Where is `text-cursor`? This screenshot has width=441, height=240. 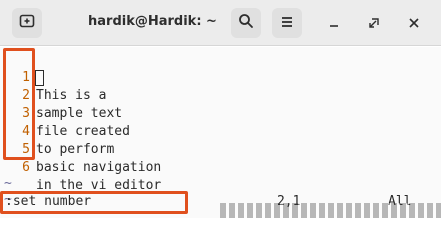
text-cursor is located at coordinates (39, 78).